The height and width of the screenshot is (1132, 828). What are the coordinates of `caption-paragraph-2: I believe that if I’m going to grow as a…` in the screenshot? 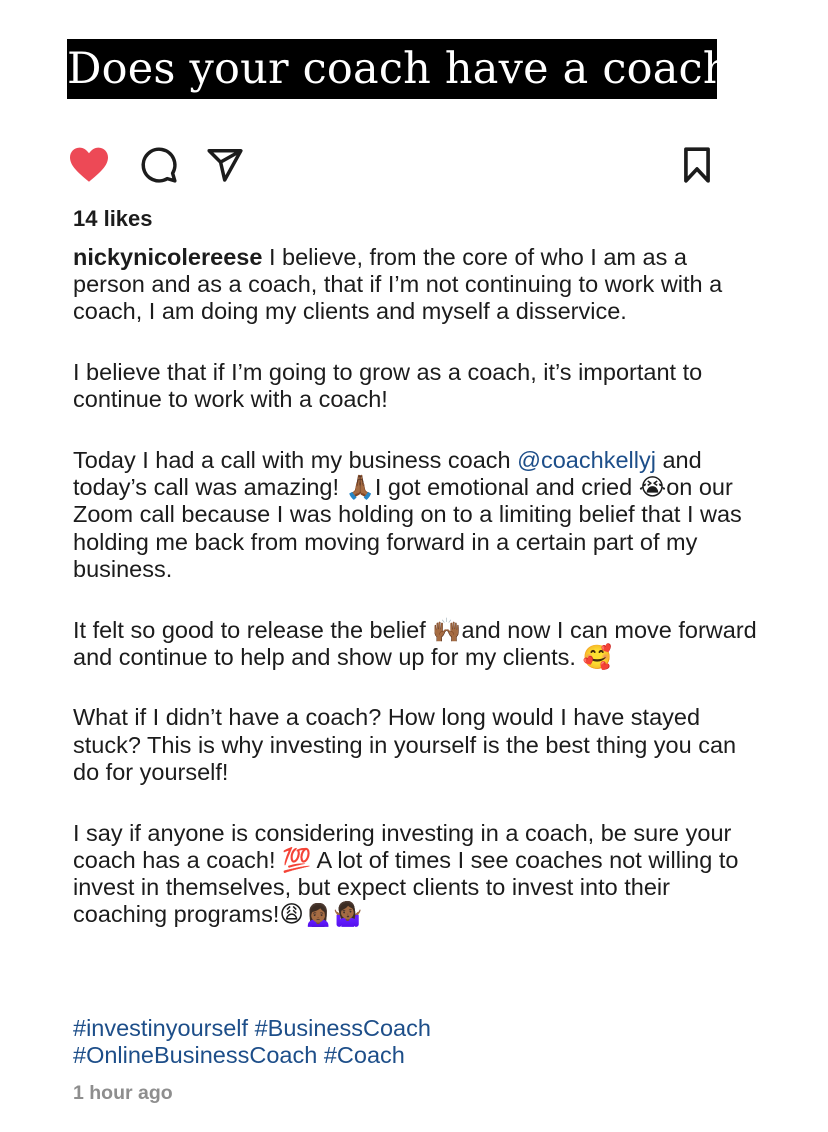 It's located at (388, 386).